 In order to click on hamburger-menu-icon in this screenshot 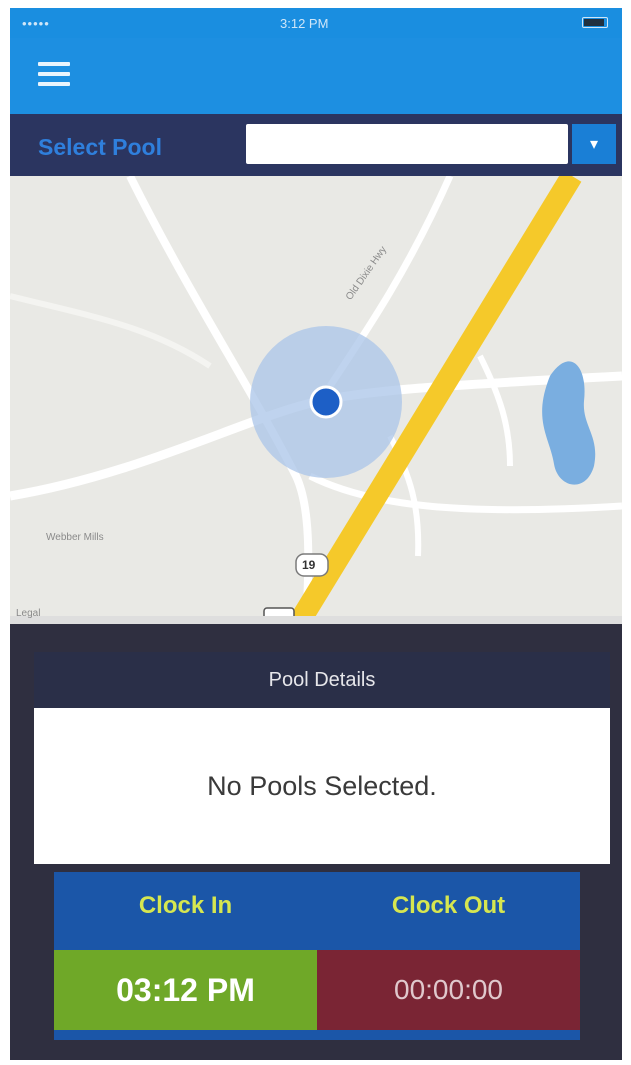, I will do `click(55, 75)`.